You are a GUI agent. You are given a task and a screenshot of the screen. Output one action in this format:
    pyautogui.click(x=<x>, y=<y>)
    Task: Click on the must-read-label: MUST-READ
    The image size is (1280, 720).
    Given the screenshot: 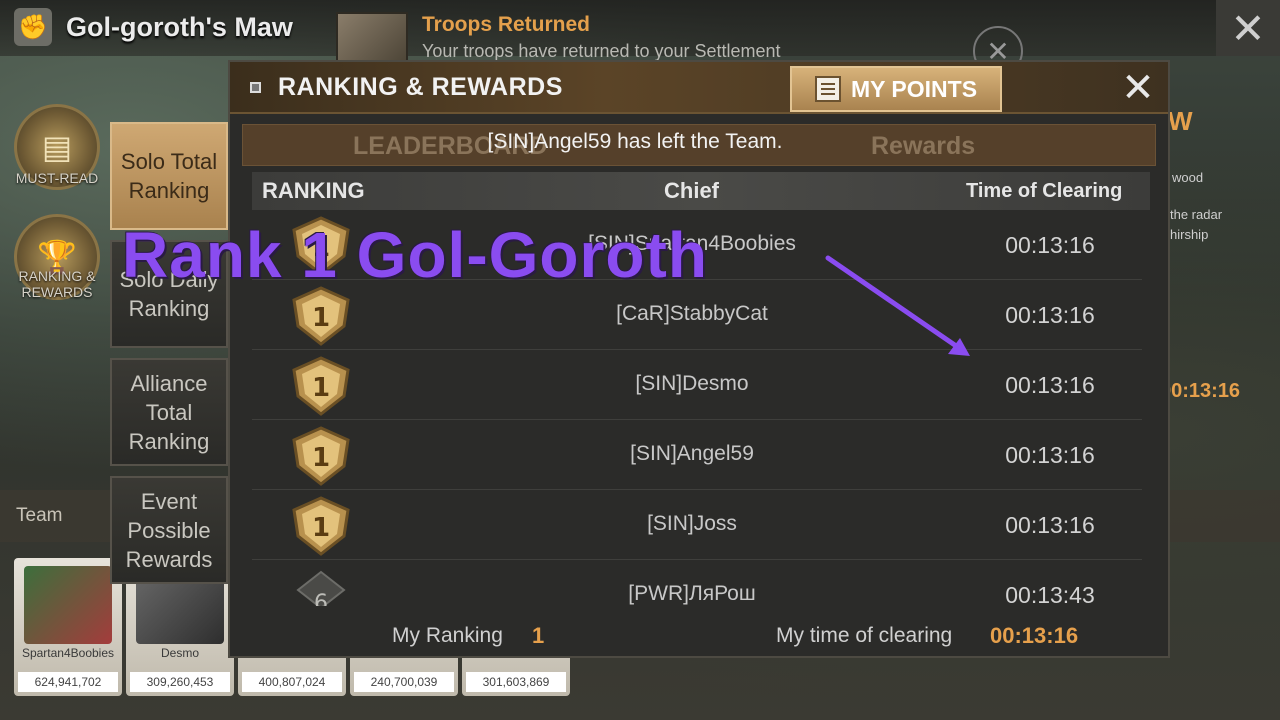 What is the action you would take?
    pyautogui.click(x=57, y=178)
    